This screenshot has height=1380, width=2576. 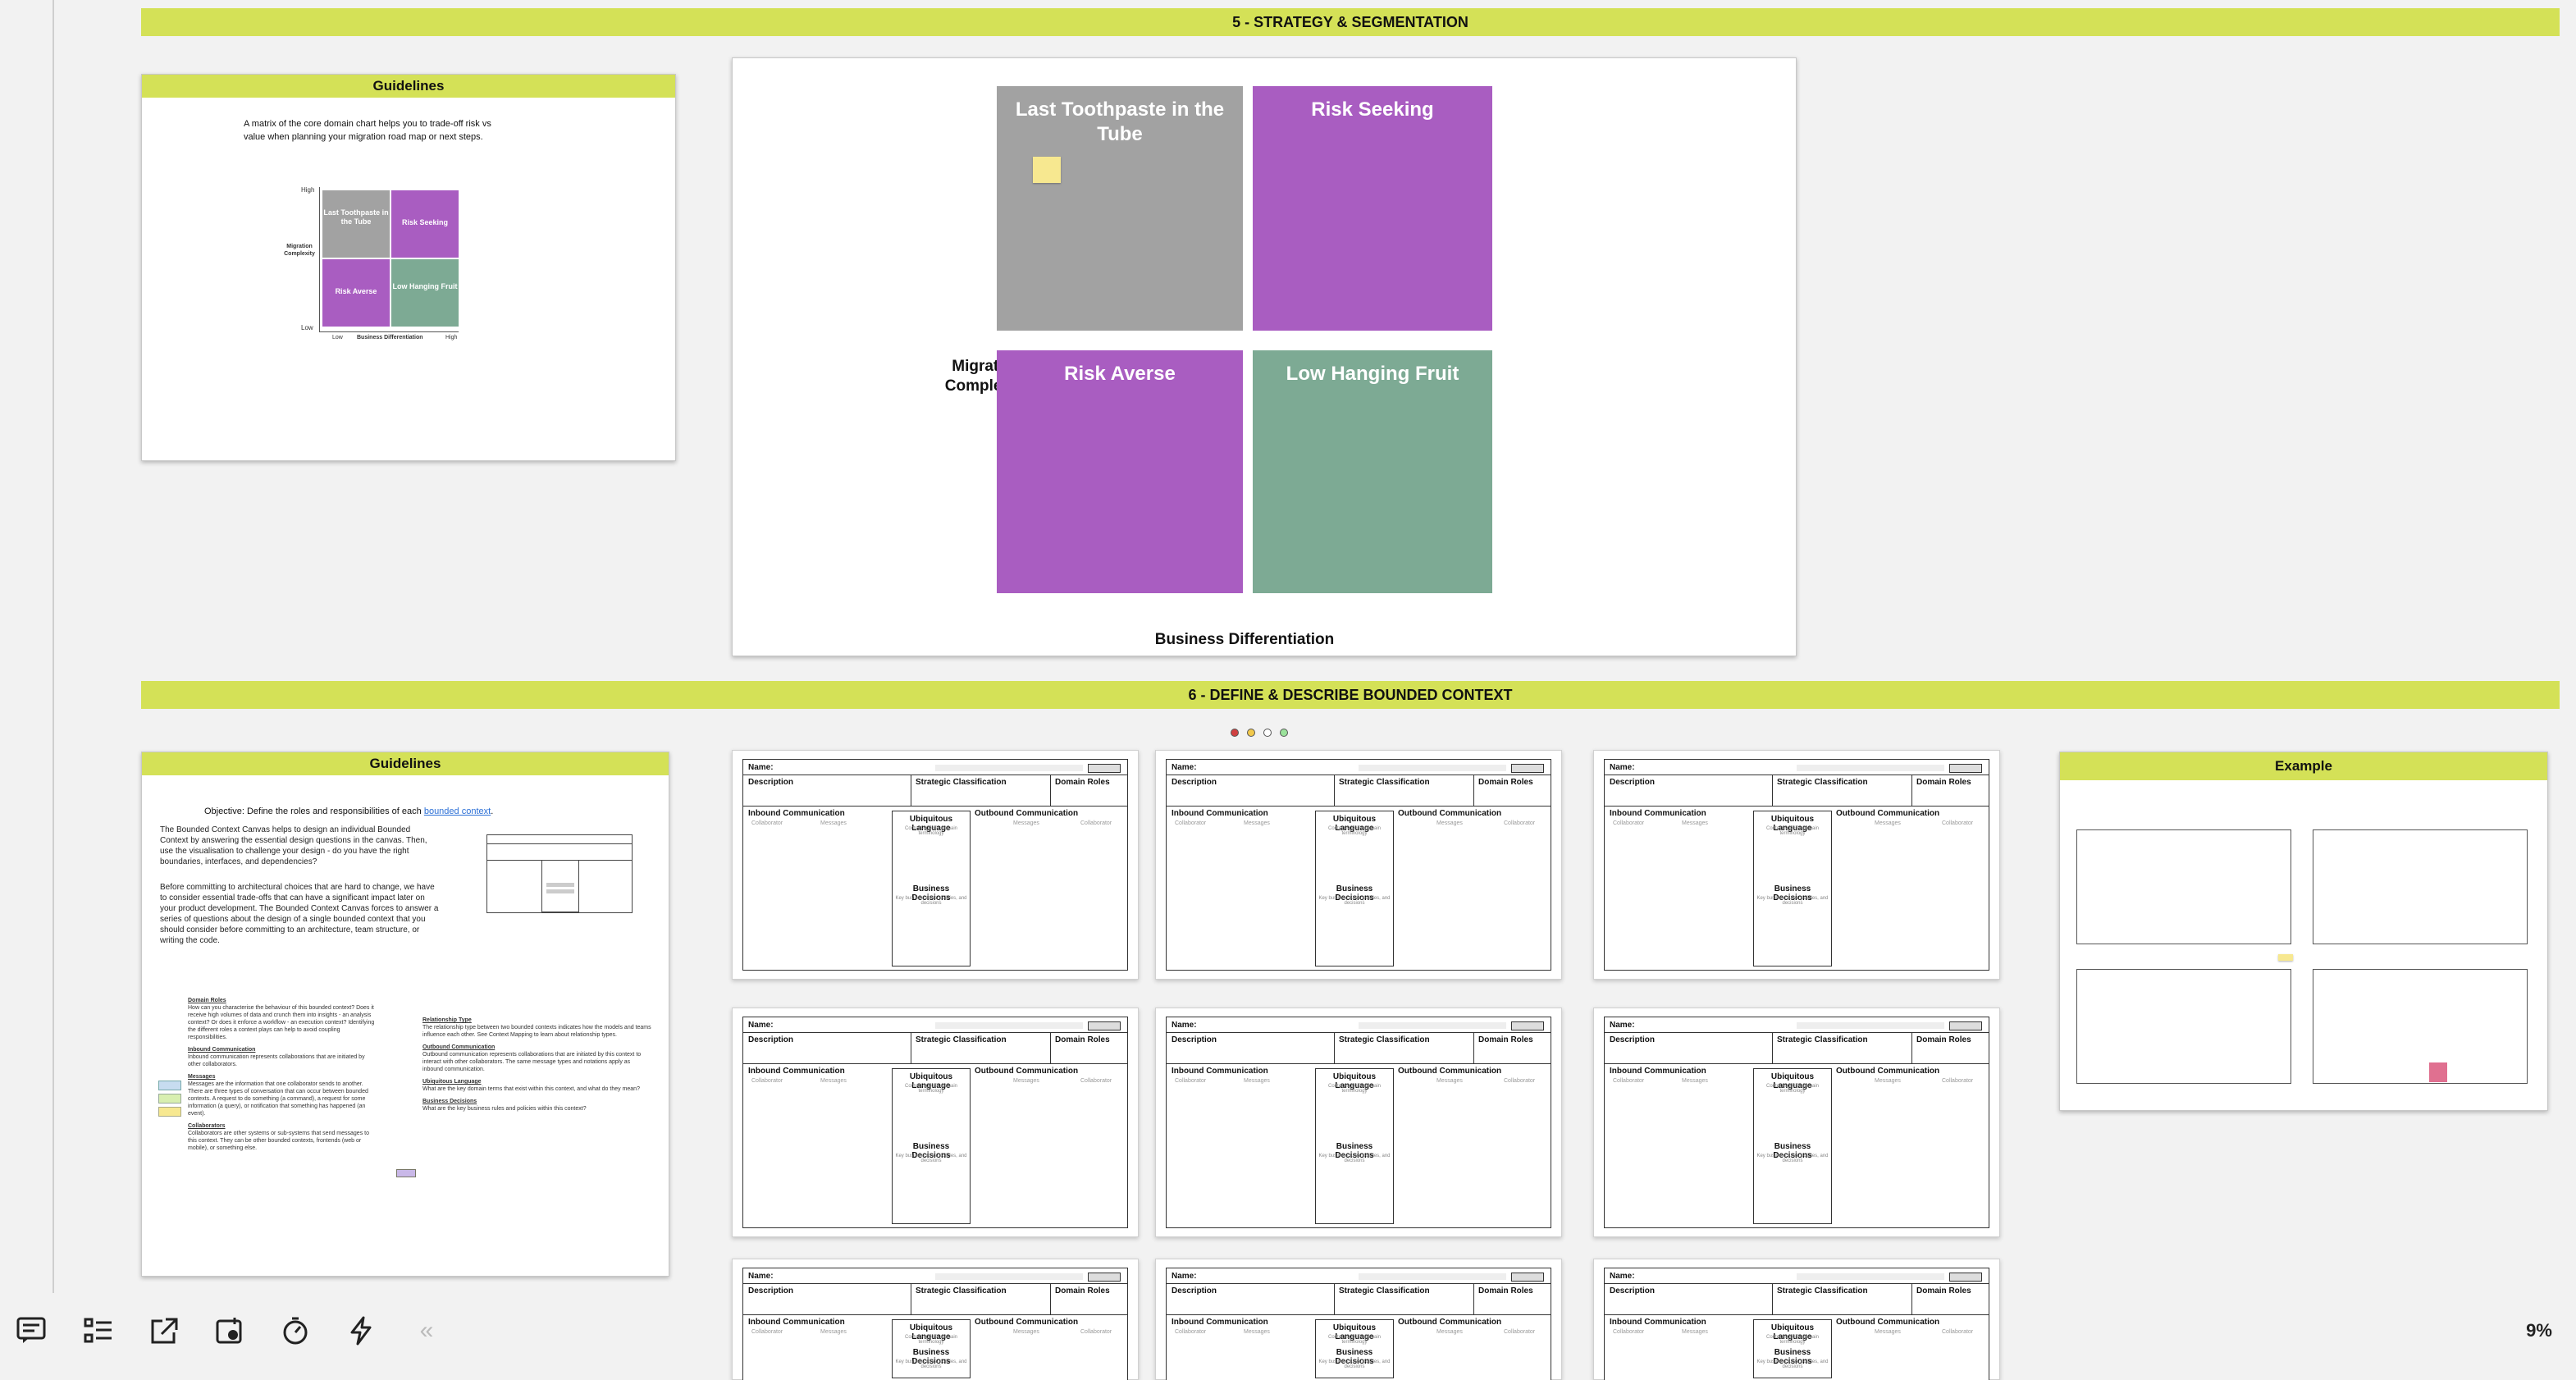 I want to click on collapse-toolbar-icon: «, so click(x=427, y=1331).